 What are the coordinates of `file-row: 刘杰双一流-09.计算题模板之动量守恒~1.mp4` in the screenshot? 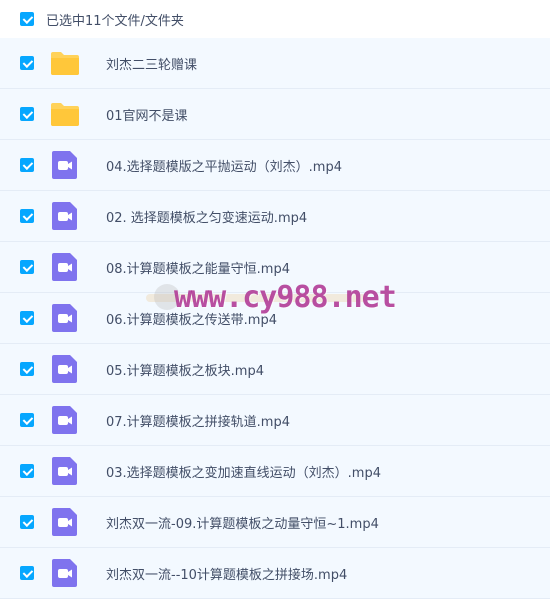 It's located at (275, 522).